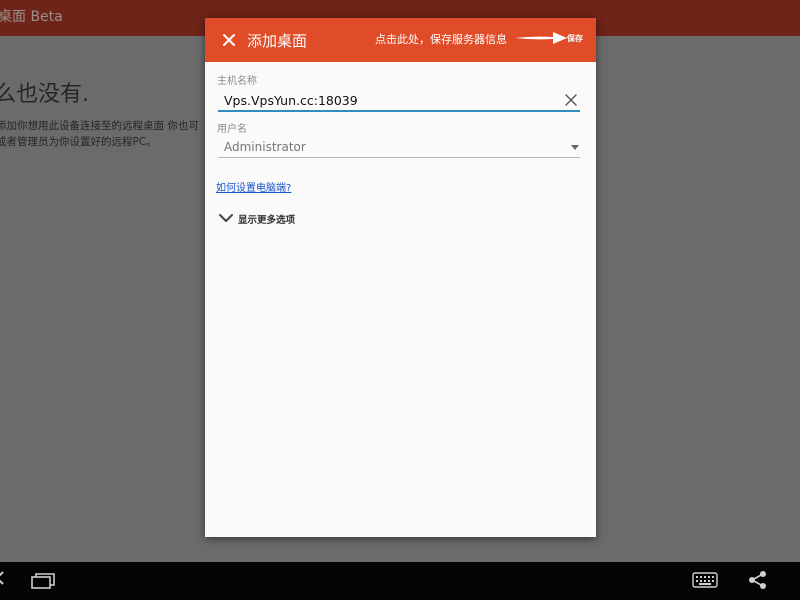 Image resolution: width=800 pixels, height=600 pixels. What do you see at coordinates (400, 581) in the screenshot?
I see `system-nav-bar` at bounding box center [400, 581].